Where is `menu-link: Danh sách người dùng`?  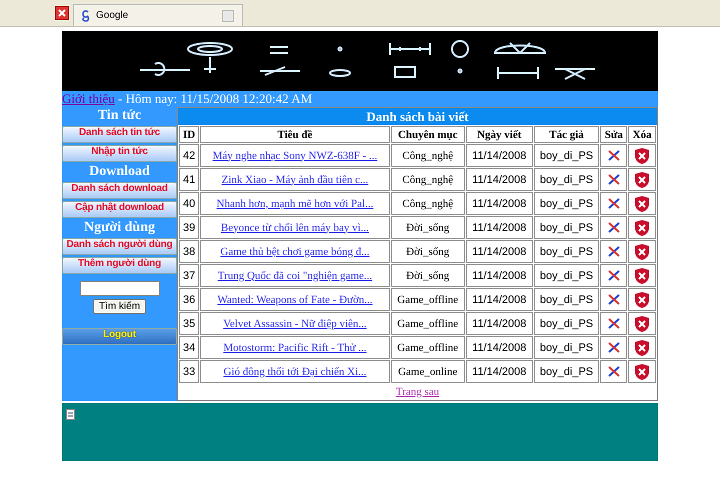
menu-link: Danh sách người dùng is located at coordinates (119, 246).